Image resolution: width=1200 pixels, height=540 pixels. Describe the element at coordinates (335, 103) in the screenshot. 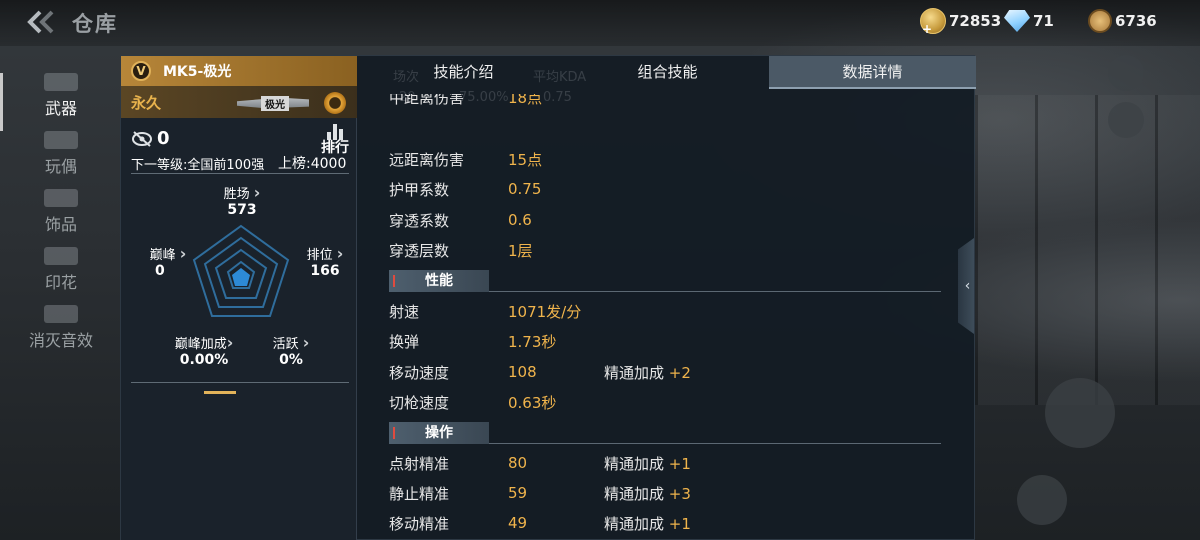

I see `gold-medal-icon` at that location.